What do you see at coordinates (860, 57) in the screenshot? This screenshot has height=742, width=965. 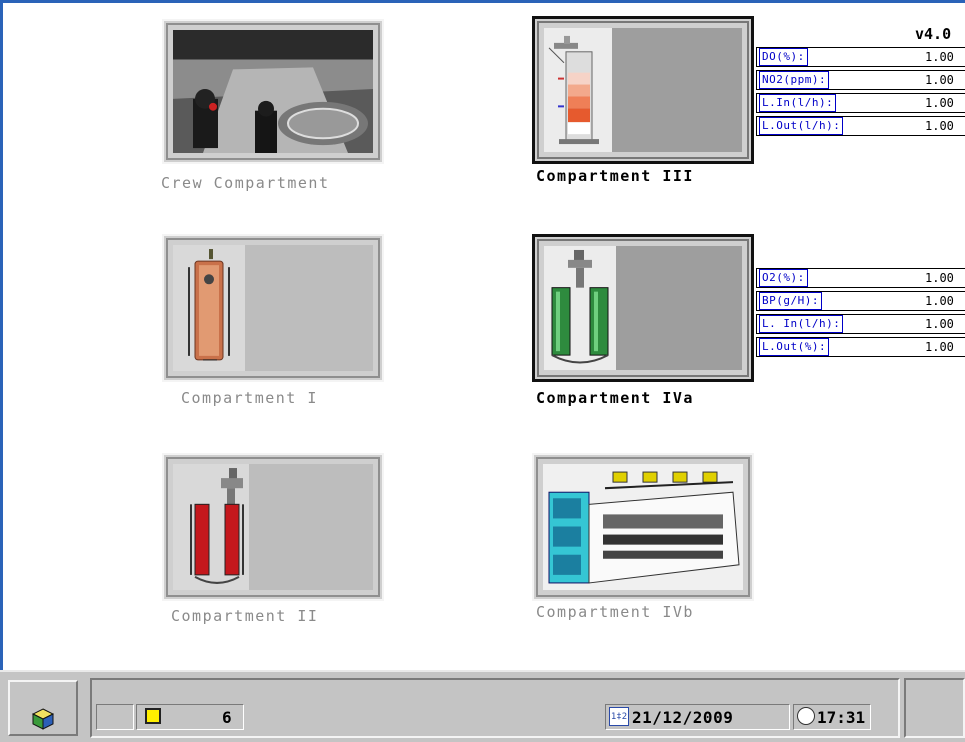 I see `readout-do: DO(%): 1.00` at bounding box center [860, 57].